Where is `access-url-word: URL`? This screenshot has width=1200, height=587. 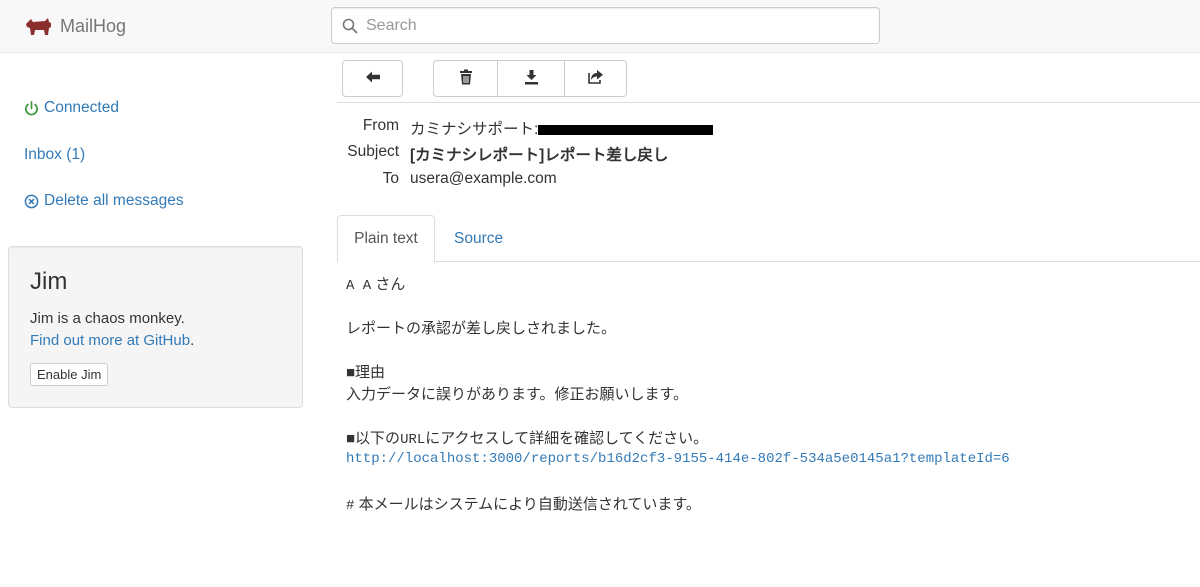
access-url-word: URL is located at coordinates (413, 440).